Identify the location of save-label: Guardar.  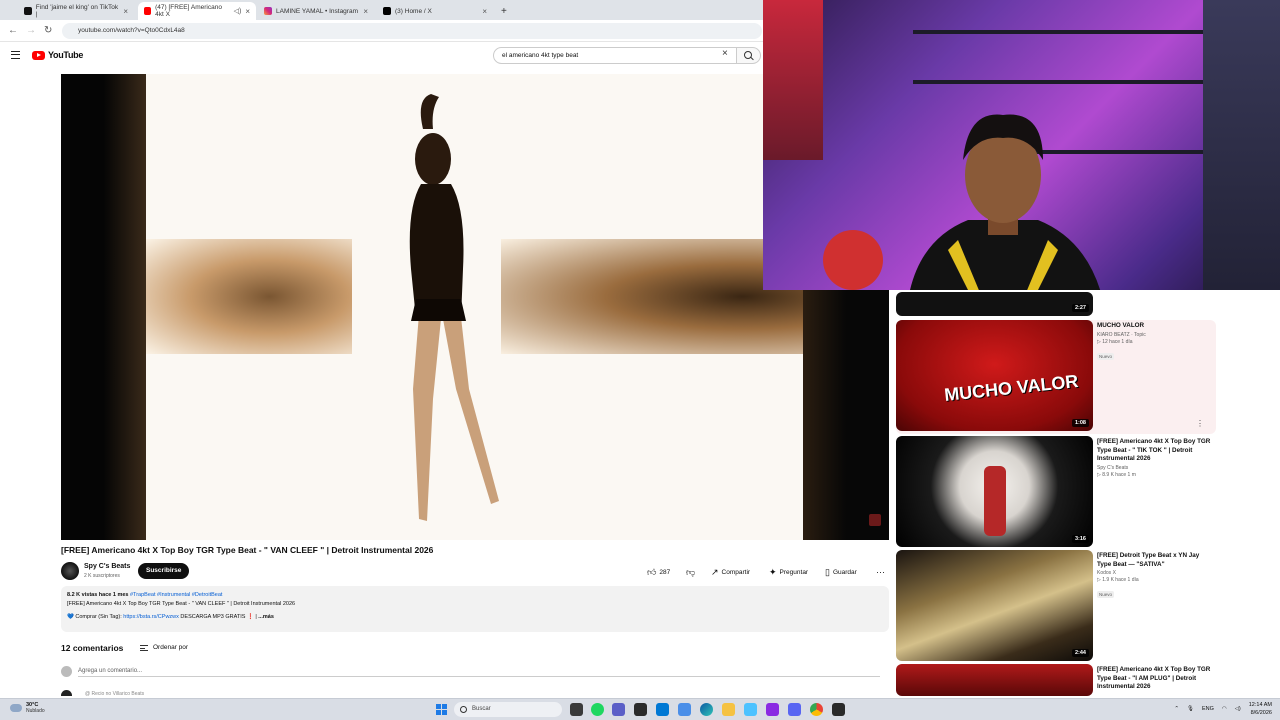
(844, 572).